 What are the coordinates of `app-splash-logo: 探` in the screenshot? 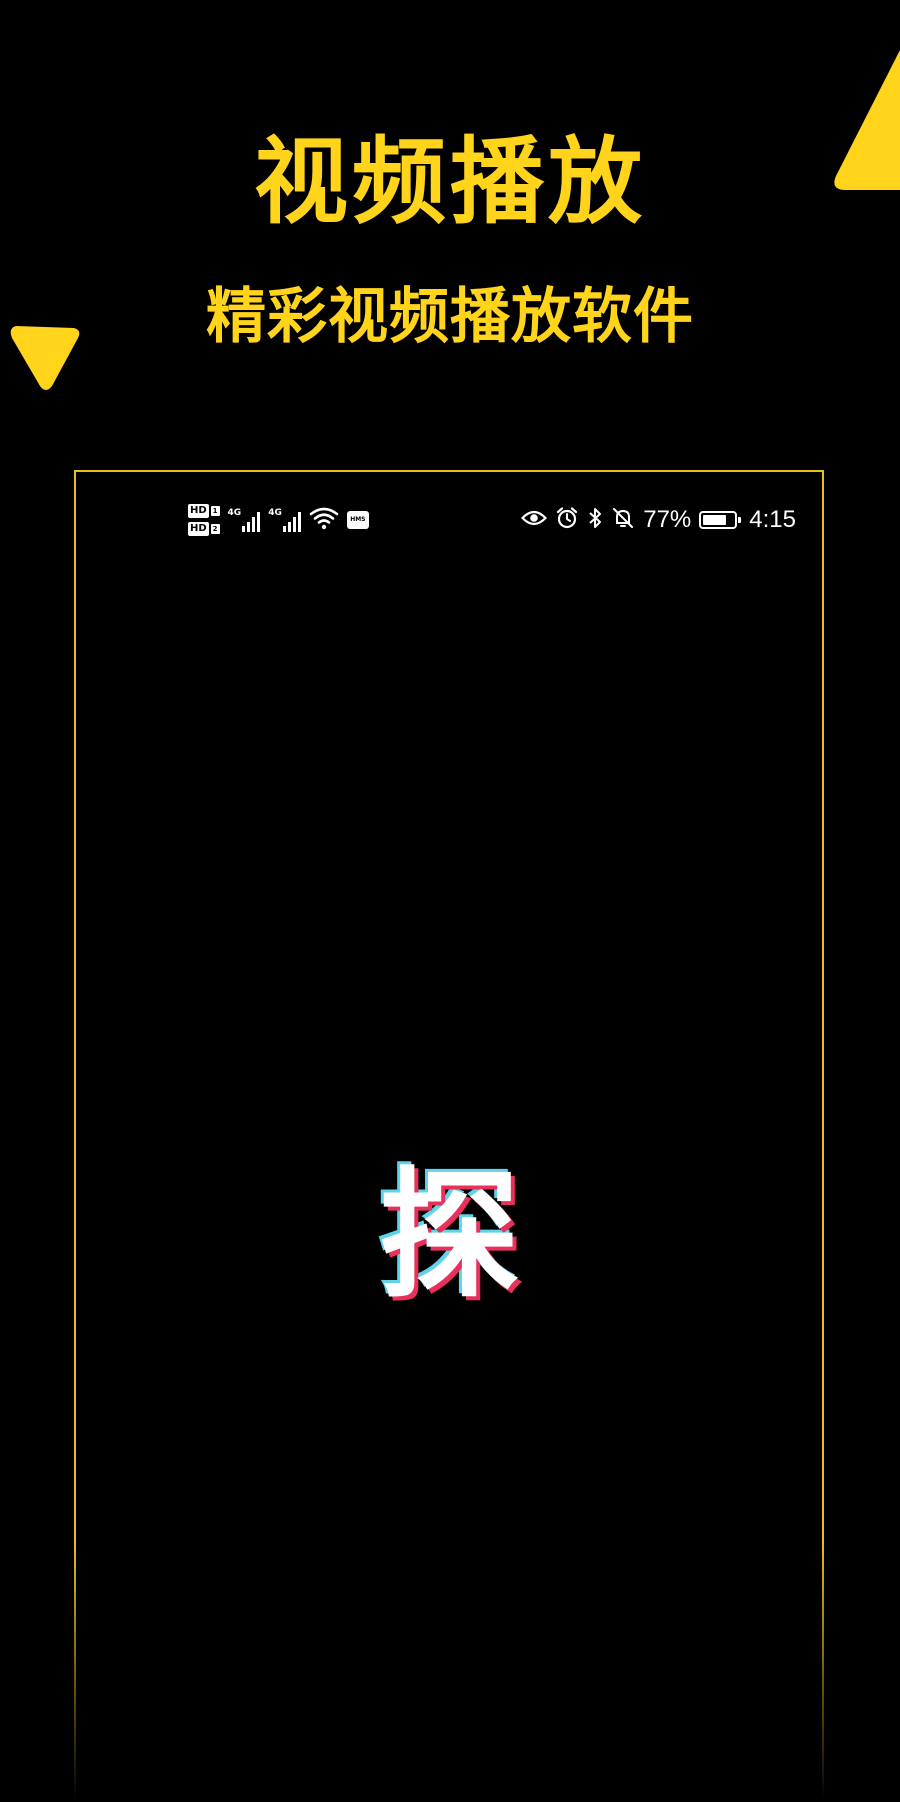 It's located at (448, 1236).